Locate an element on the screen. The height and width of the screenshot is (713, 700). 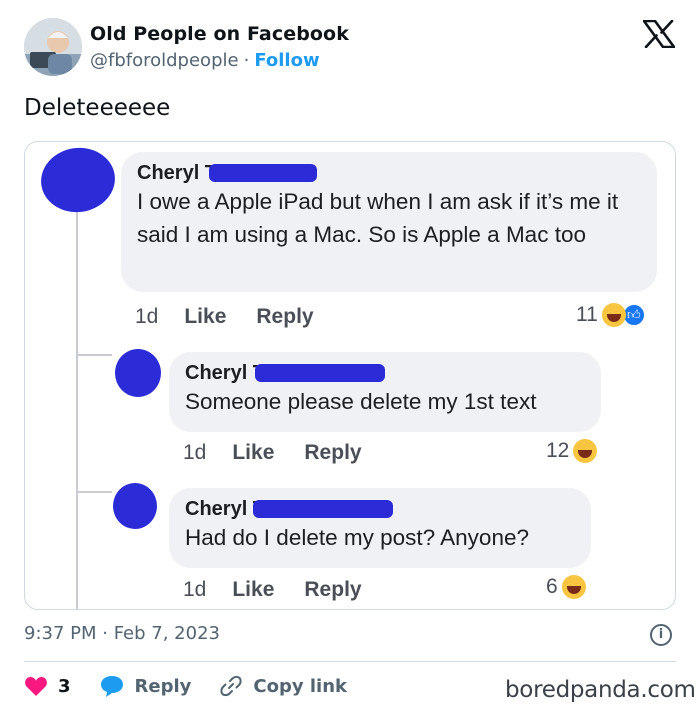
reply-button: Reply is located at coordinates (145, 686).